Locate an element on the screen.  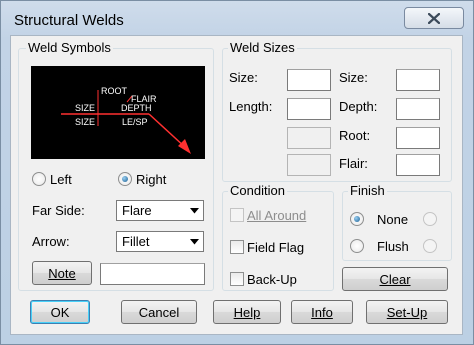
field-flag-checkbox is located at coordinates (237, 247).